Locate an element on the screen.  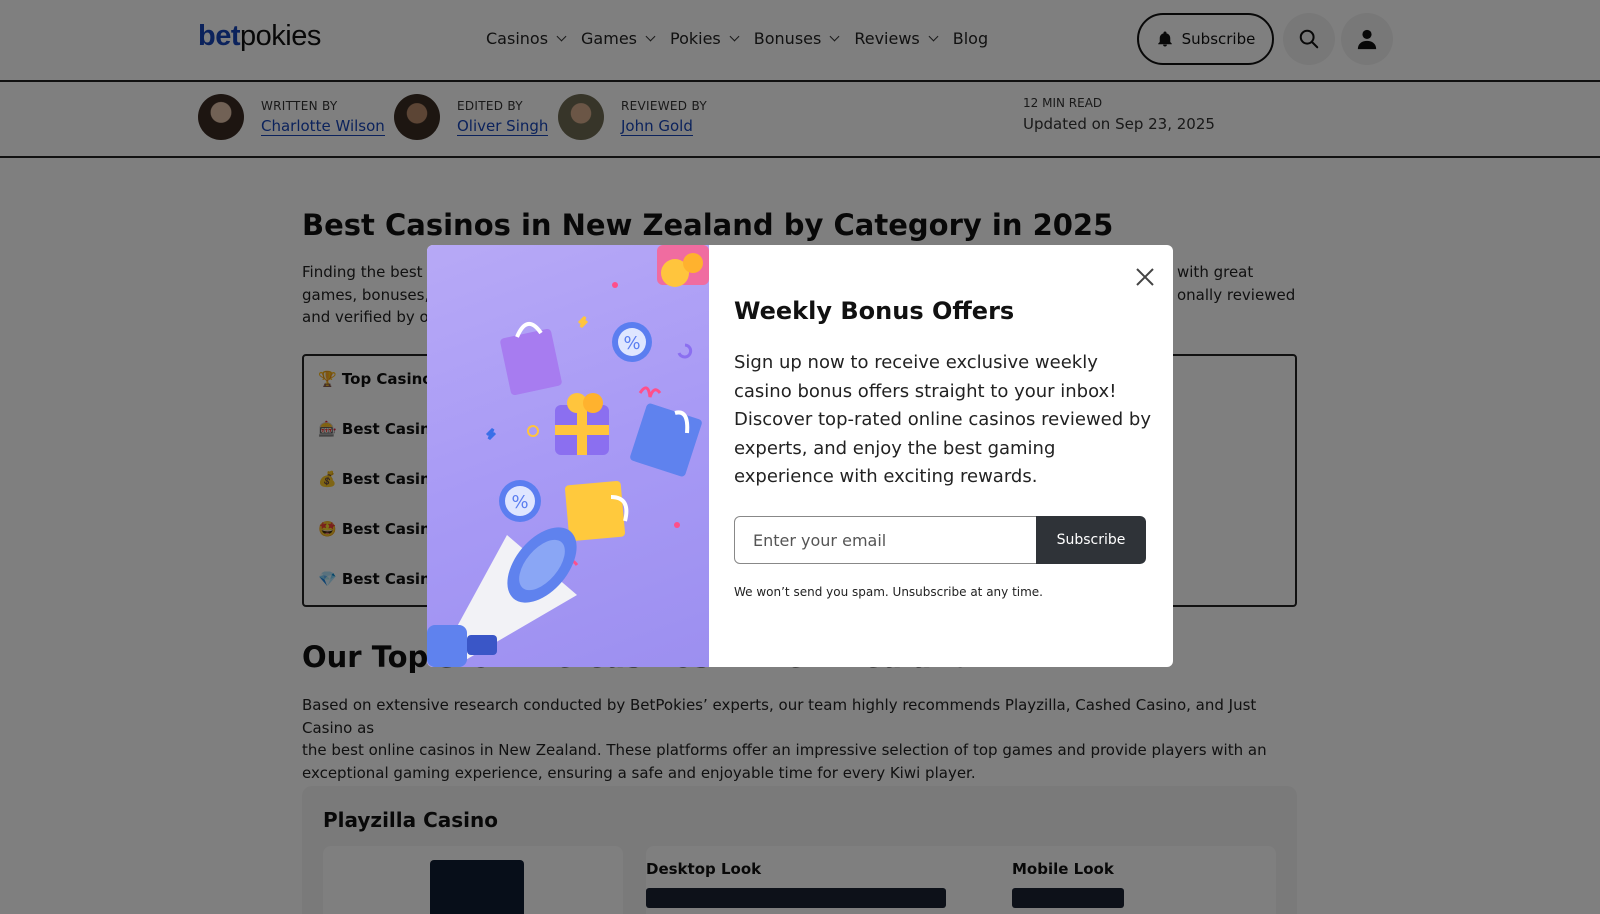
email-field is located at coordinates (886, 540).